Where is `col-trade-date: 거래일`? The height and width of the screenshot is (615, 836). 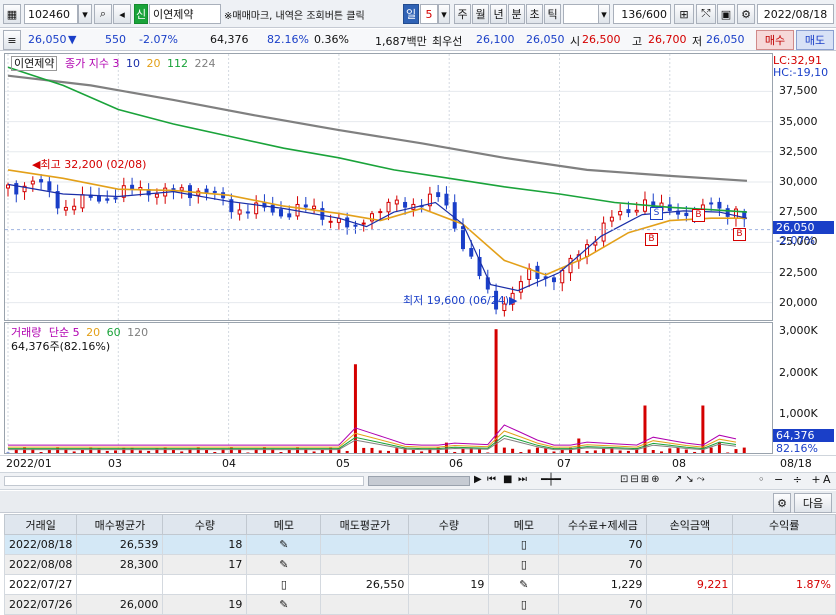 col-trade-date: 거래일 is located at coordinates (40, 524).